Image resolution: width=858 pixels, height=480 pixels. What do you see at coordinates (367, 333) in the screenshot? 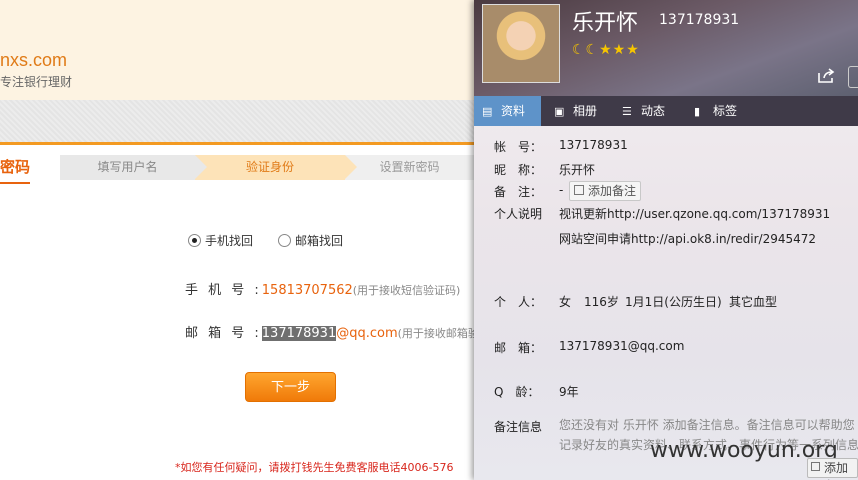
I see `email-domain: @qq.com` at bounding box center [367, 333].